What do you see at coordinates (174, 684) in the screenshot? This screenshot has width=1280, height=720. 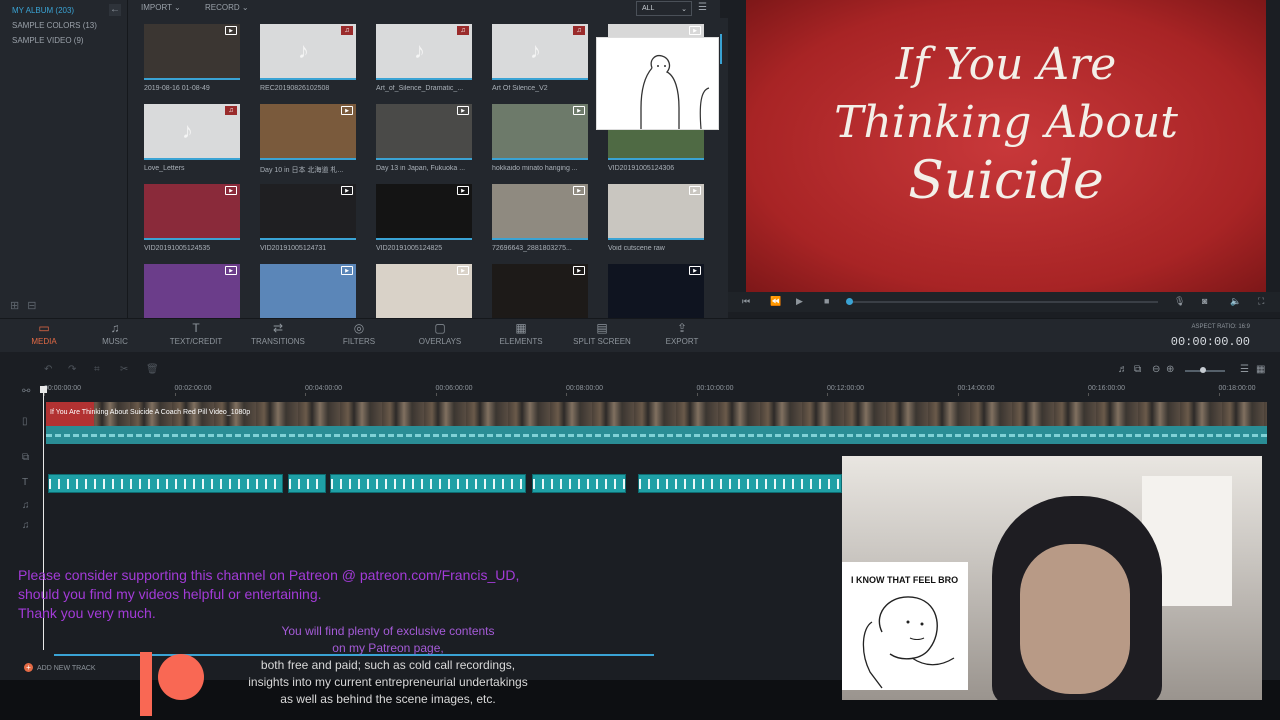 I see `patreon-logo` at bounding box center [174, 684].